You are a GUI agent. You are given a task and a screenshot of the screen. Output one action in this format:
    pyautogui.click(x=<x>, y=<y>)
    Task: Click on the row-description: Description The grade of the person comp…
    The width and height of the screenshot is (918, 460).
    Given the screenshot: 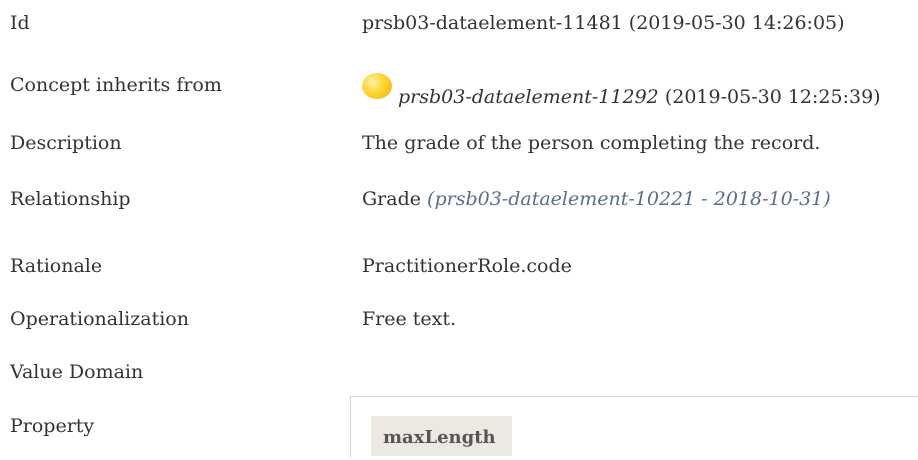 What is the action you would take?
    pyautogui.click(x=459, y=143)
    